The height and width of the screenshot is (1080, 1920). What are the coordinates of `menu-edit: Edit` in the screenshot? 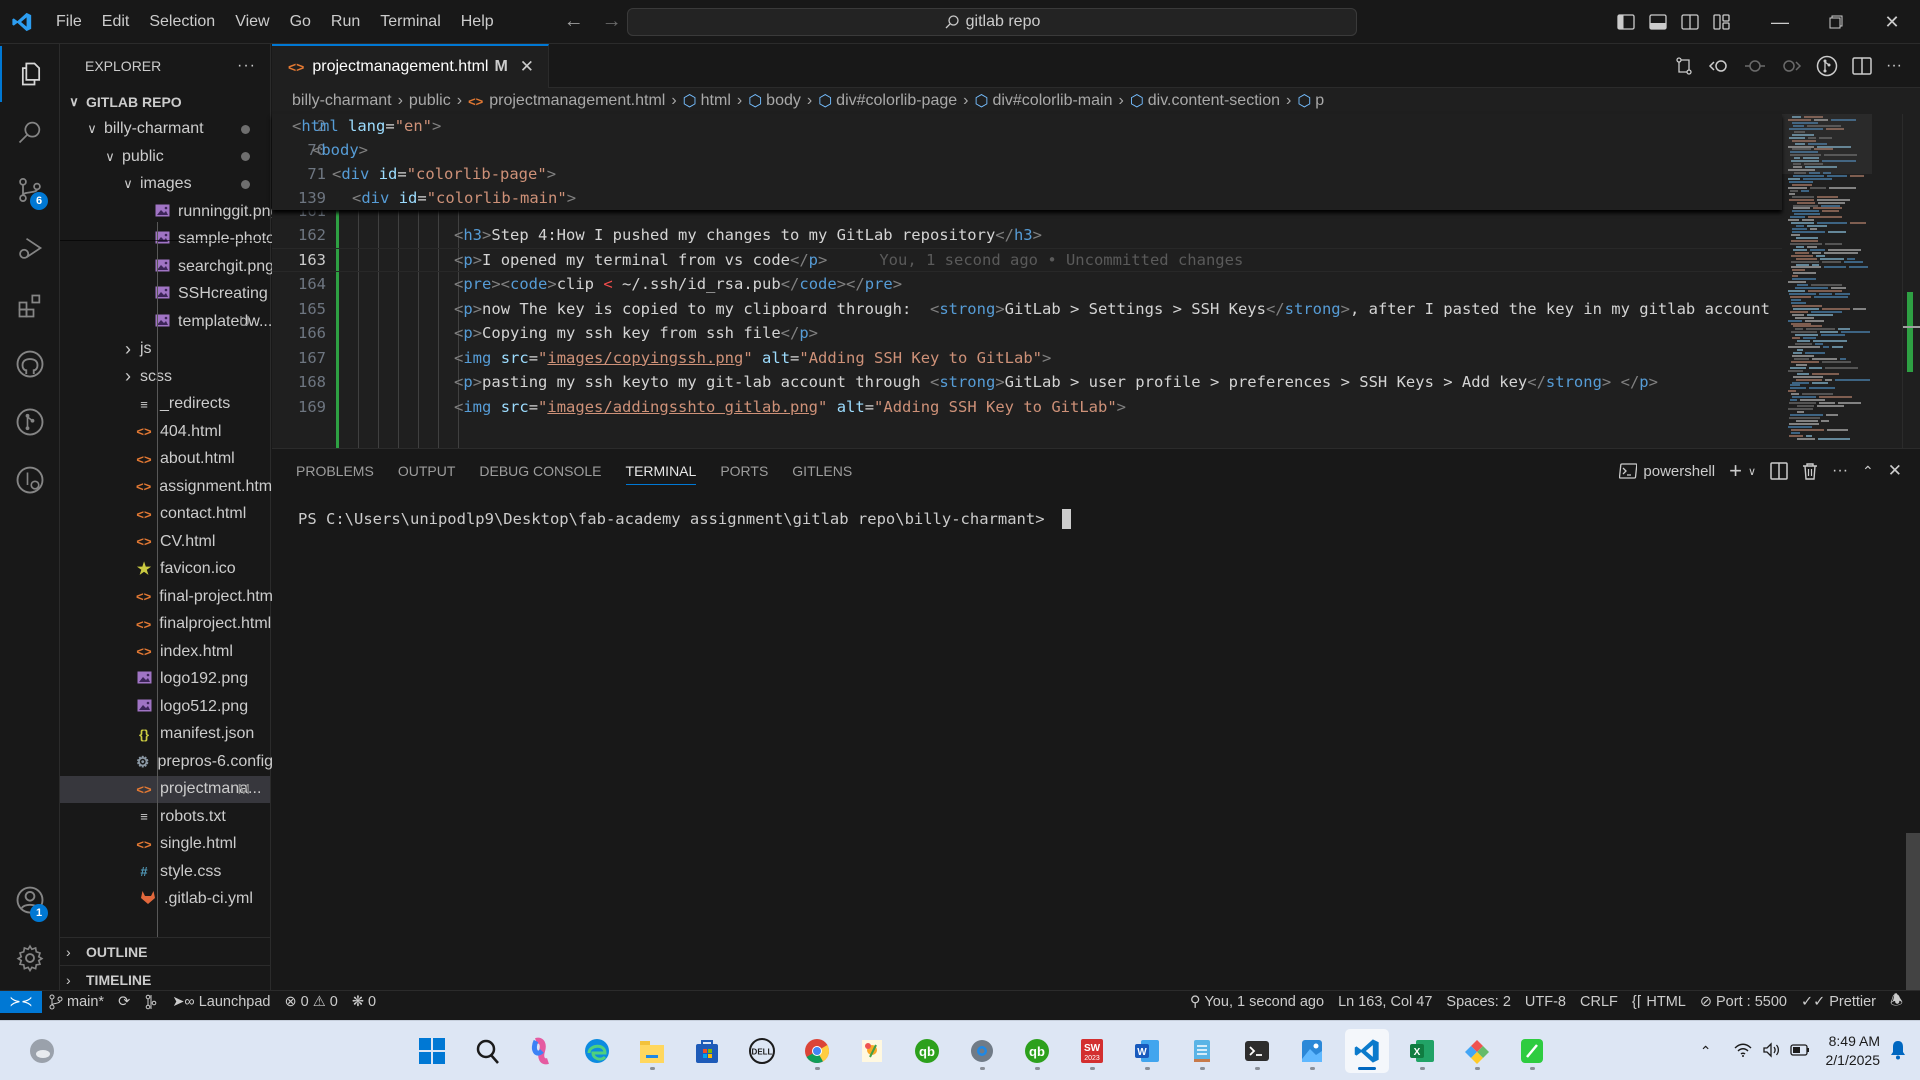 It's located at (116, 22).